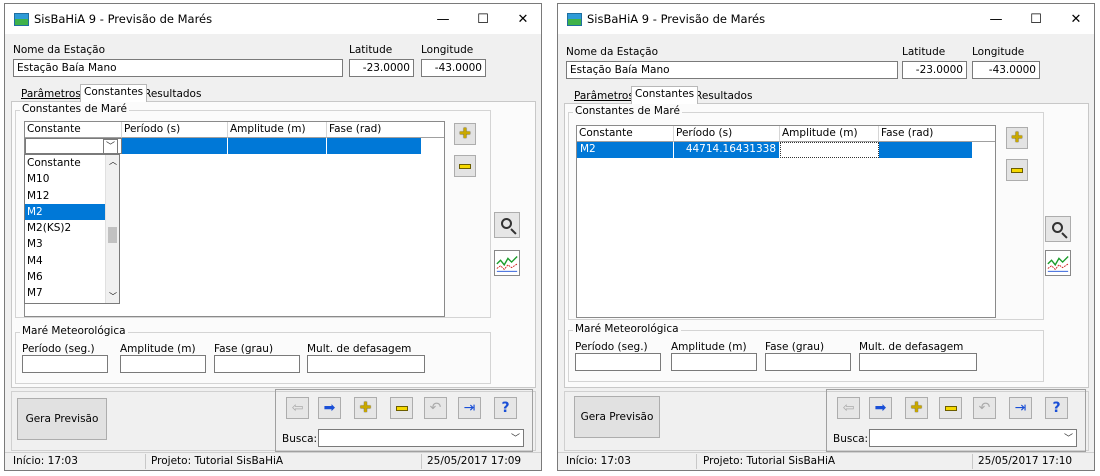 Image resolution: width=1100 pixels, height=476 pixels. What do you see at coordinates (65, 277) in the screenshot?
I see `dropdown-option: M6` at bounding box center [65, 277].